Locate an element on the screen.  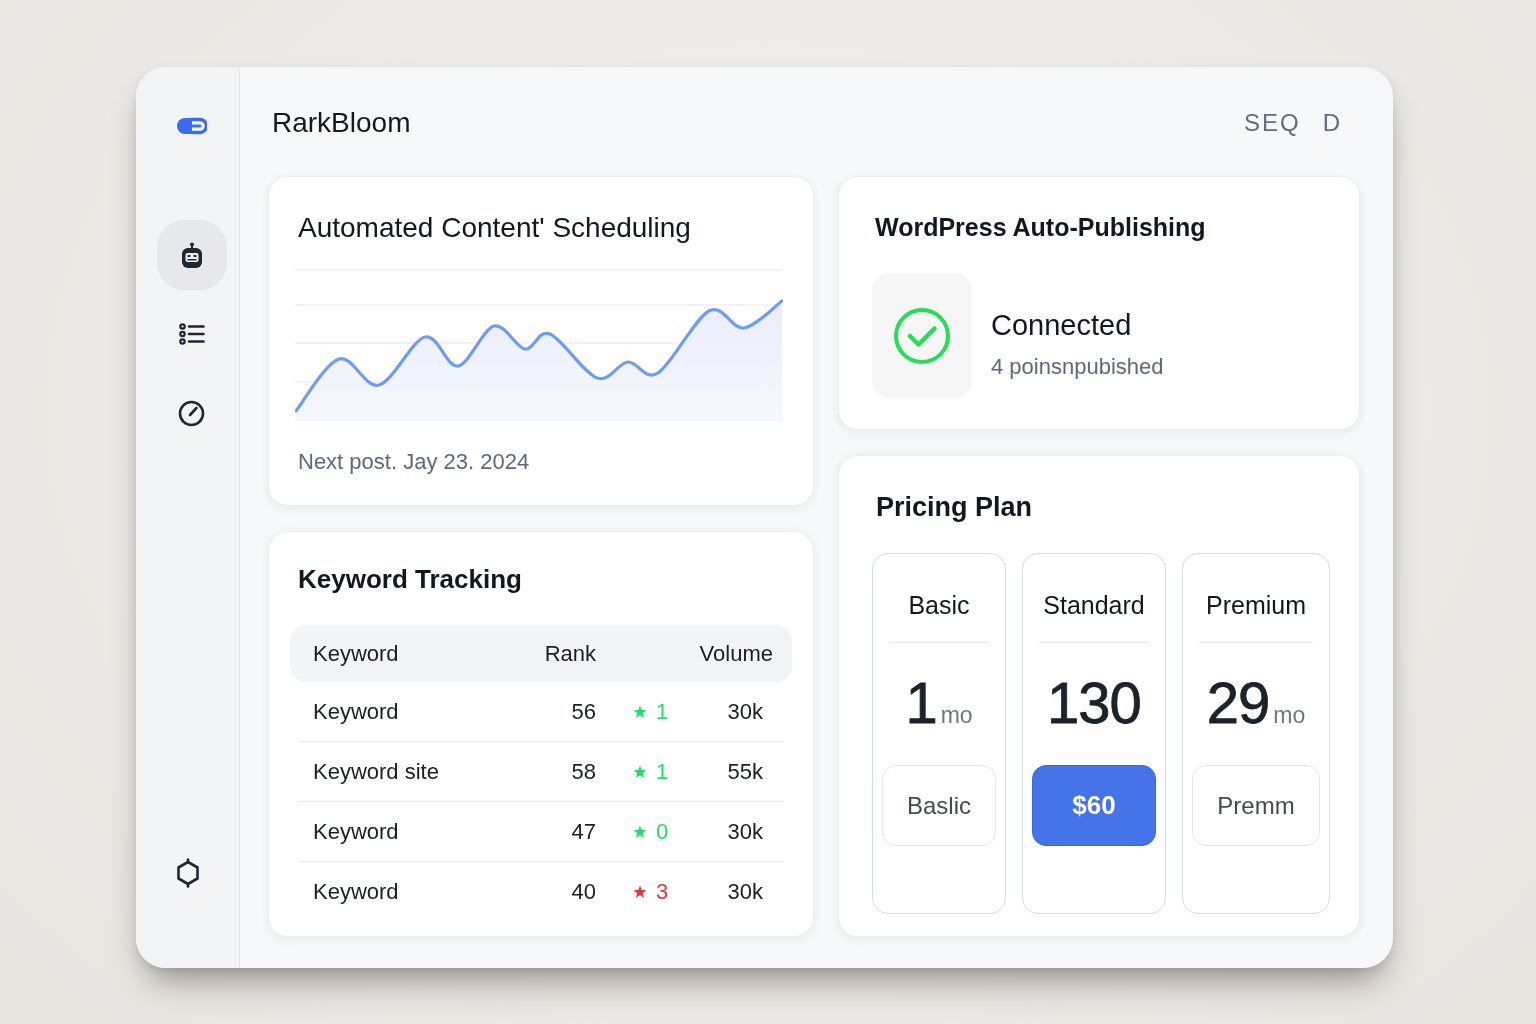
gauge-icon is located at coordinates (191, 413).